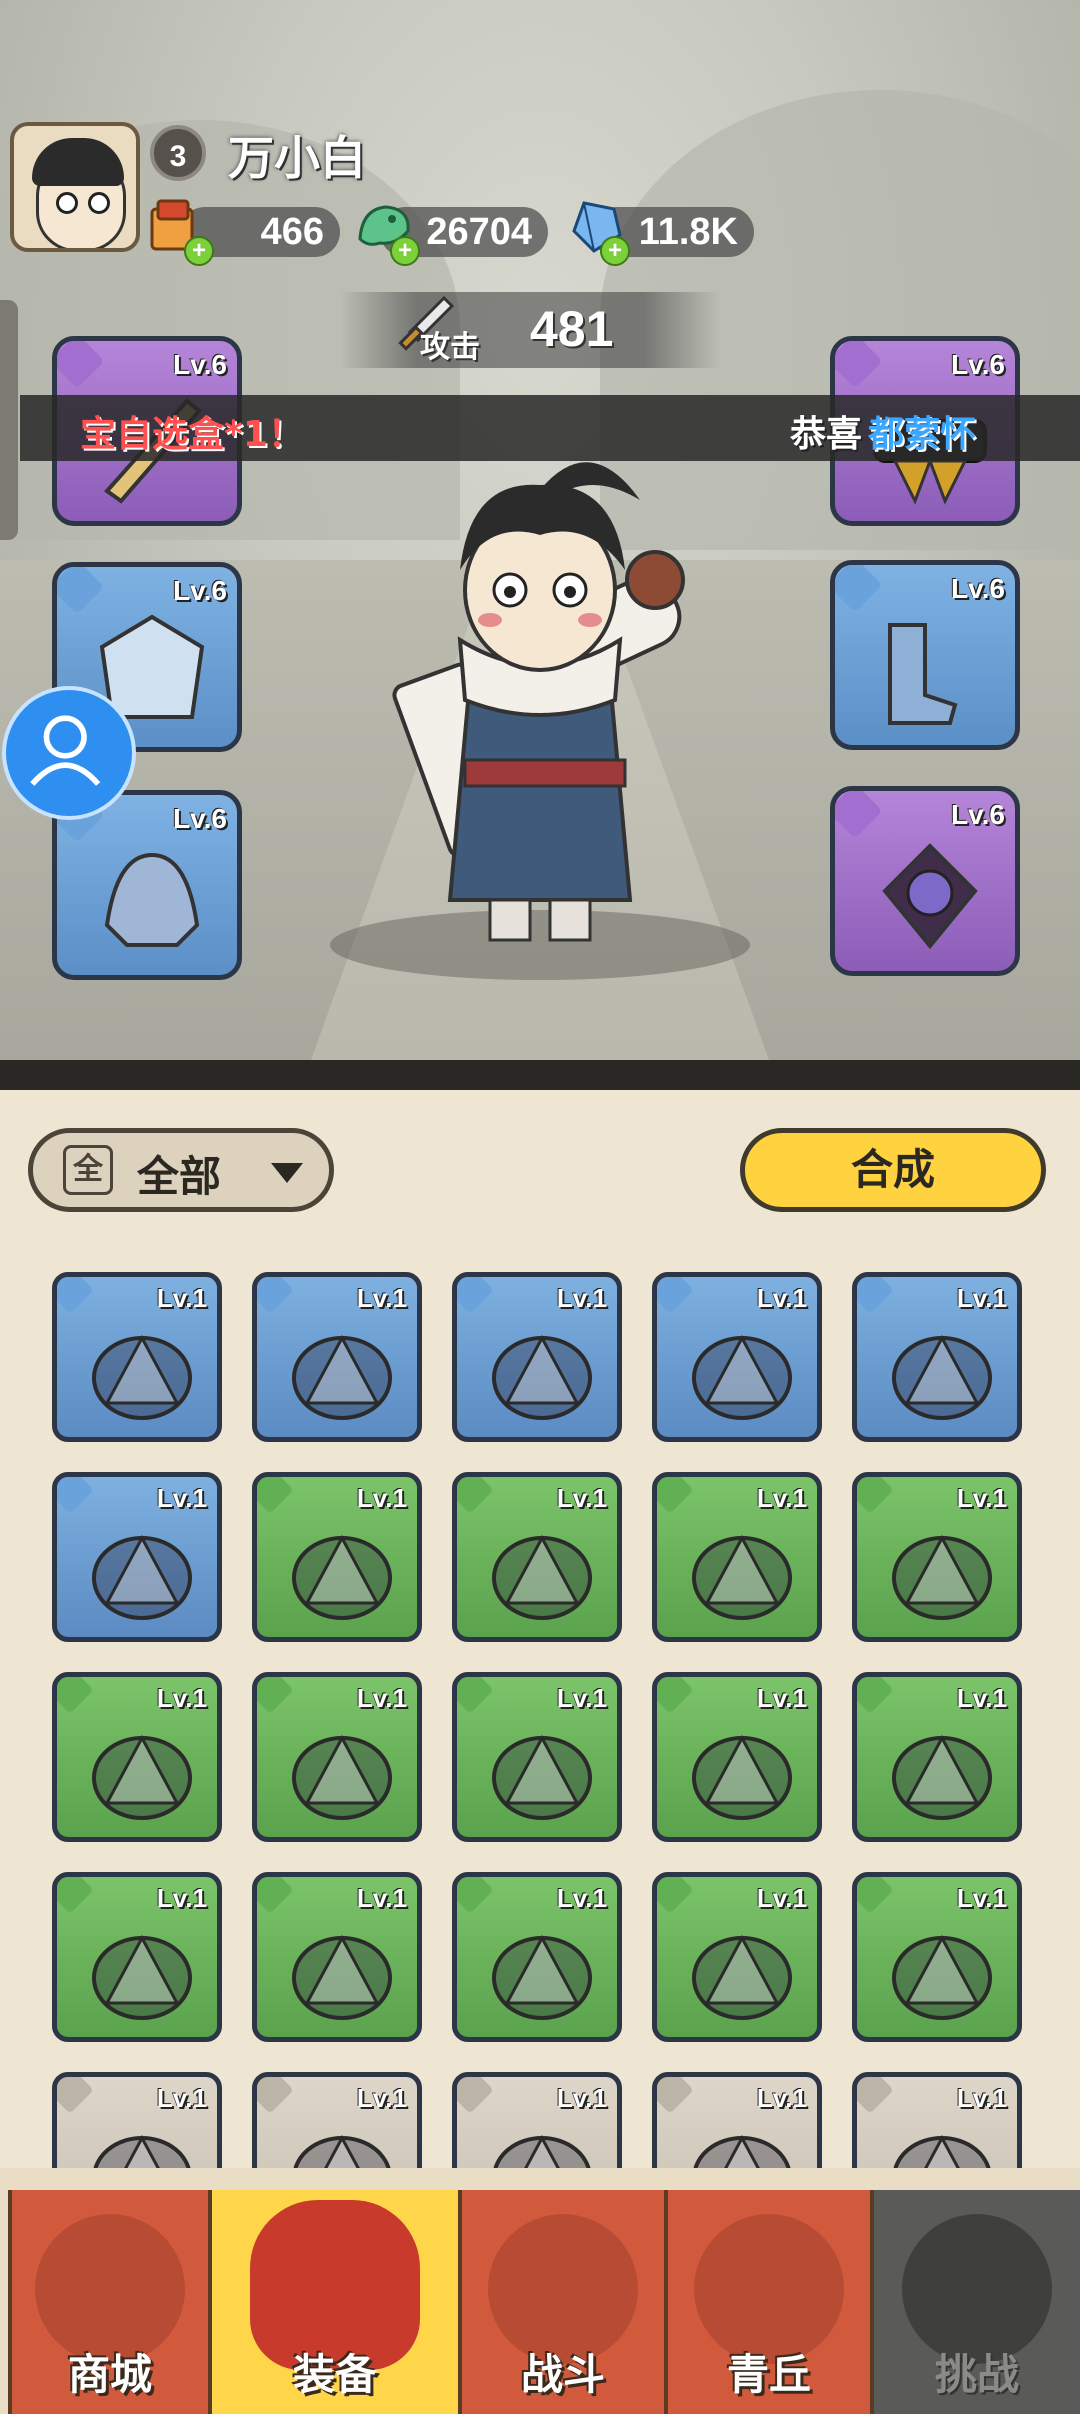  I want to click on customer-service-button, so click(69, 753).